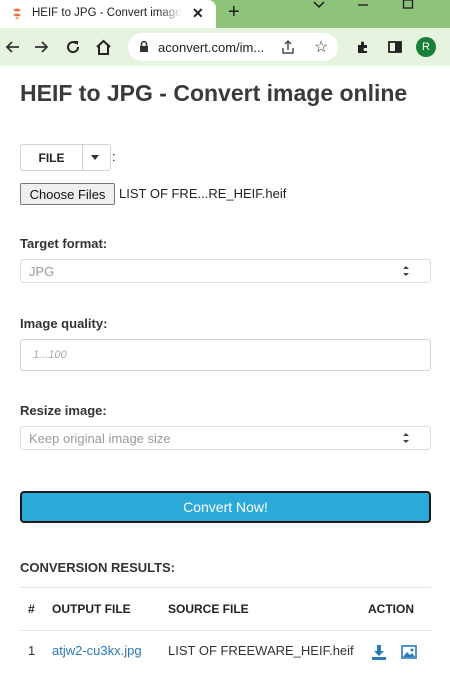 The height and width of the screenshot is (673, 450). What do you see at coordinates (225, 355) in the screenshot?
I see `image-quality-input: 1...100` at bounding box center [225, 355].